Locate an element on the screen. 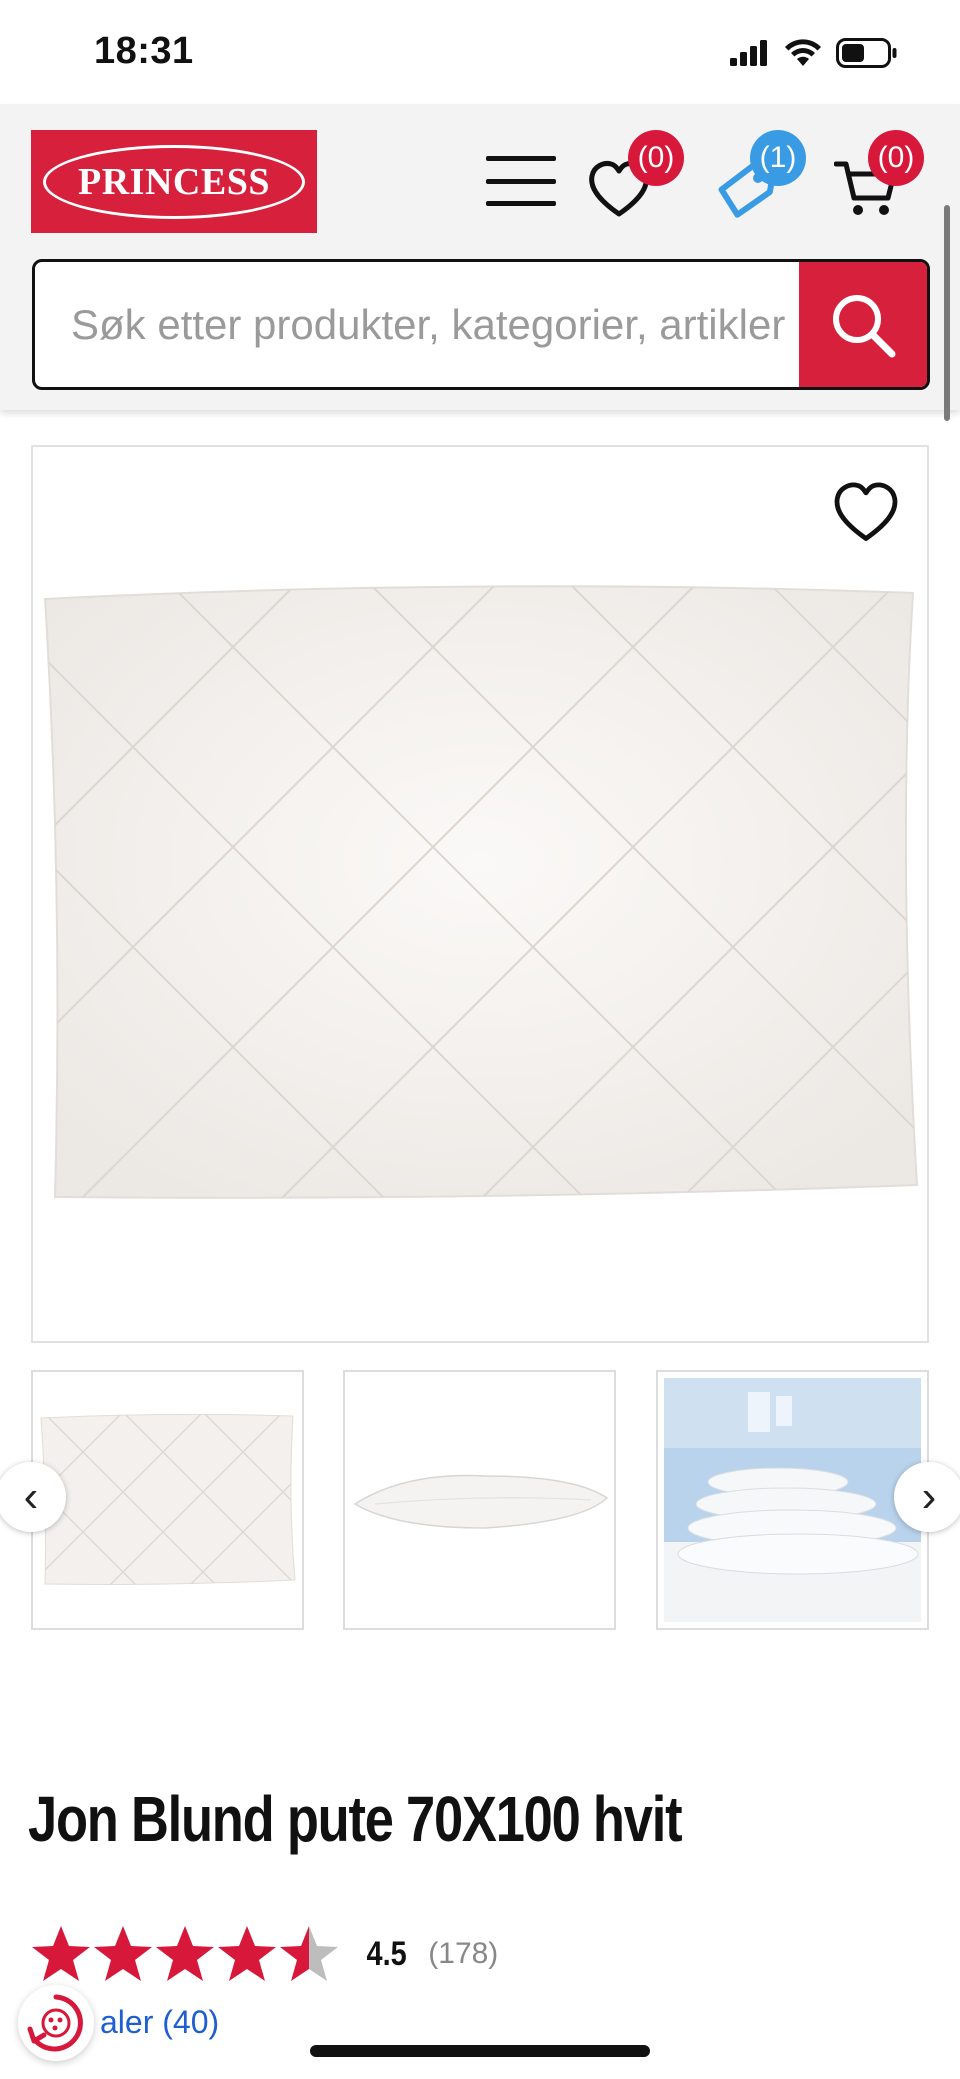 The width and height of the screenshot is (960, 2079). loyalty-button: (1) is located at coordinates (759, 177).